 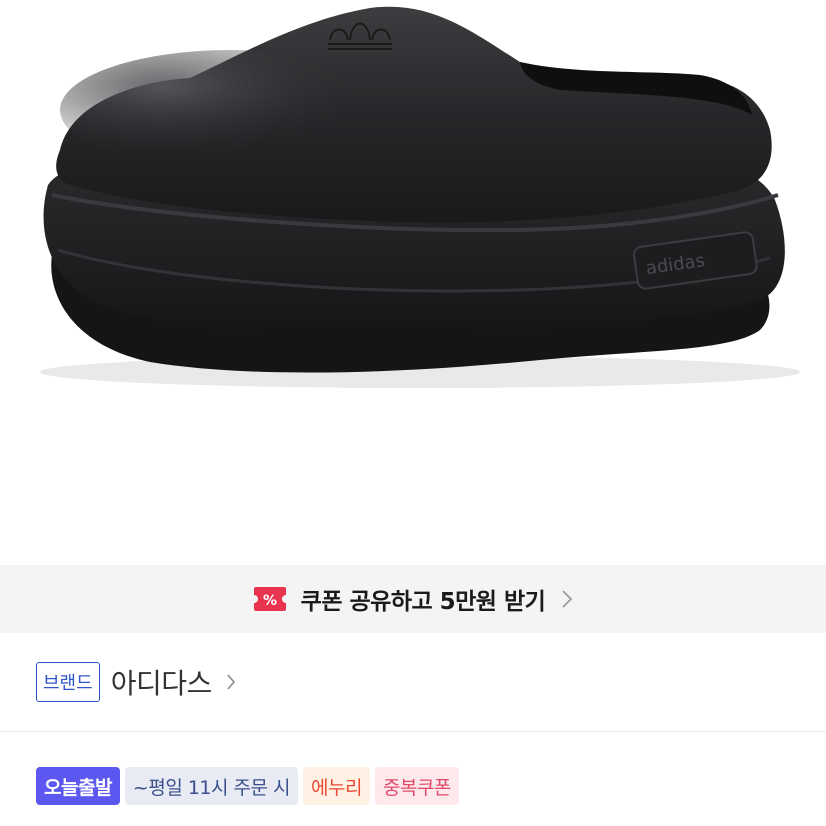 I want to click on coupon-share-text: 쿠폰 공유하고 5만원 받기, so click(x=423, y=602).